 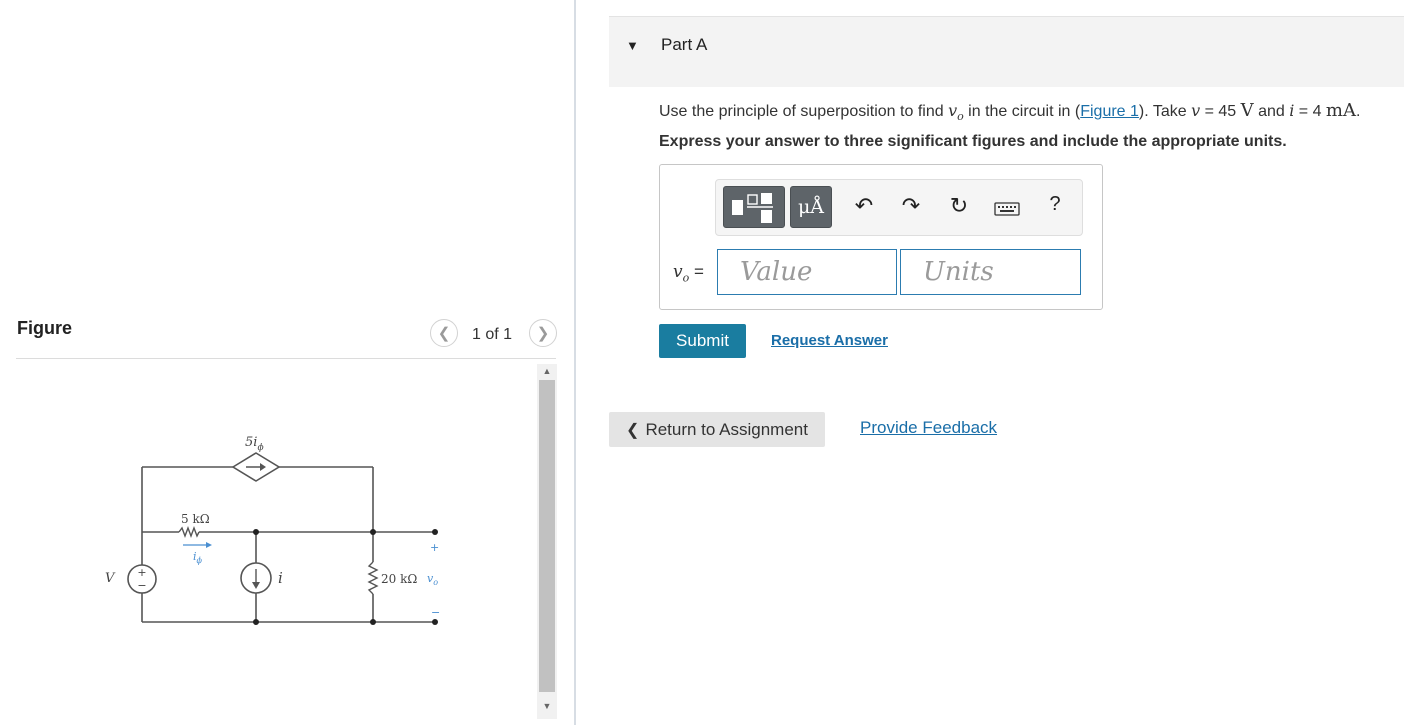 What do you see at coordinates (575, 362) in the screenshot?
I see `pane-divider` at bounding box center [575, 362].